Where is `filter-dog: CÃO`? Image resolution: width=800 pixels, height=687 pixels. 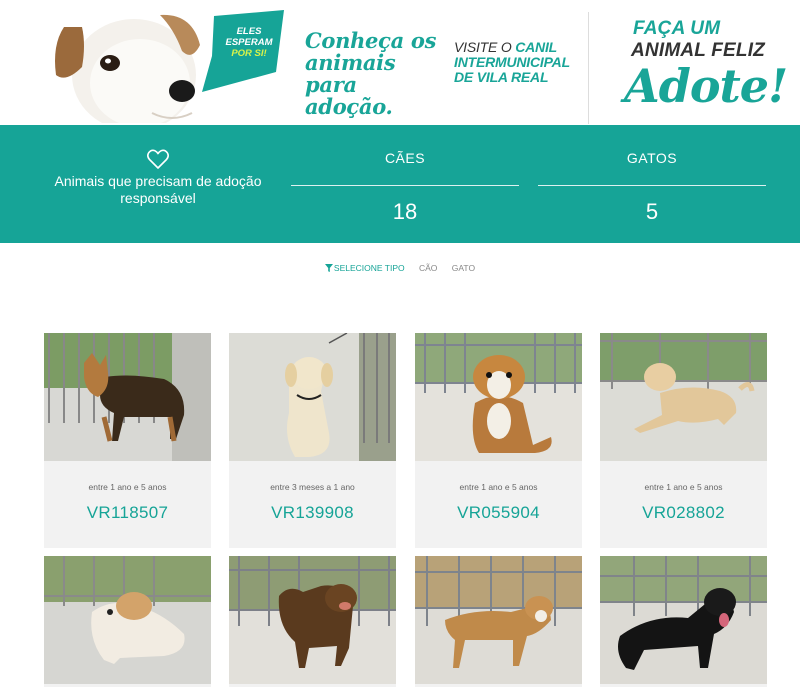 filter-dog: CÃO is located at coordinates (428, 268).